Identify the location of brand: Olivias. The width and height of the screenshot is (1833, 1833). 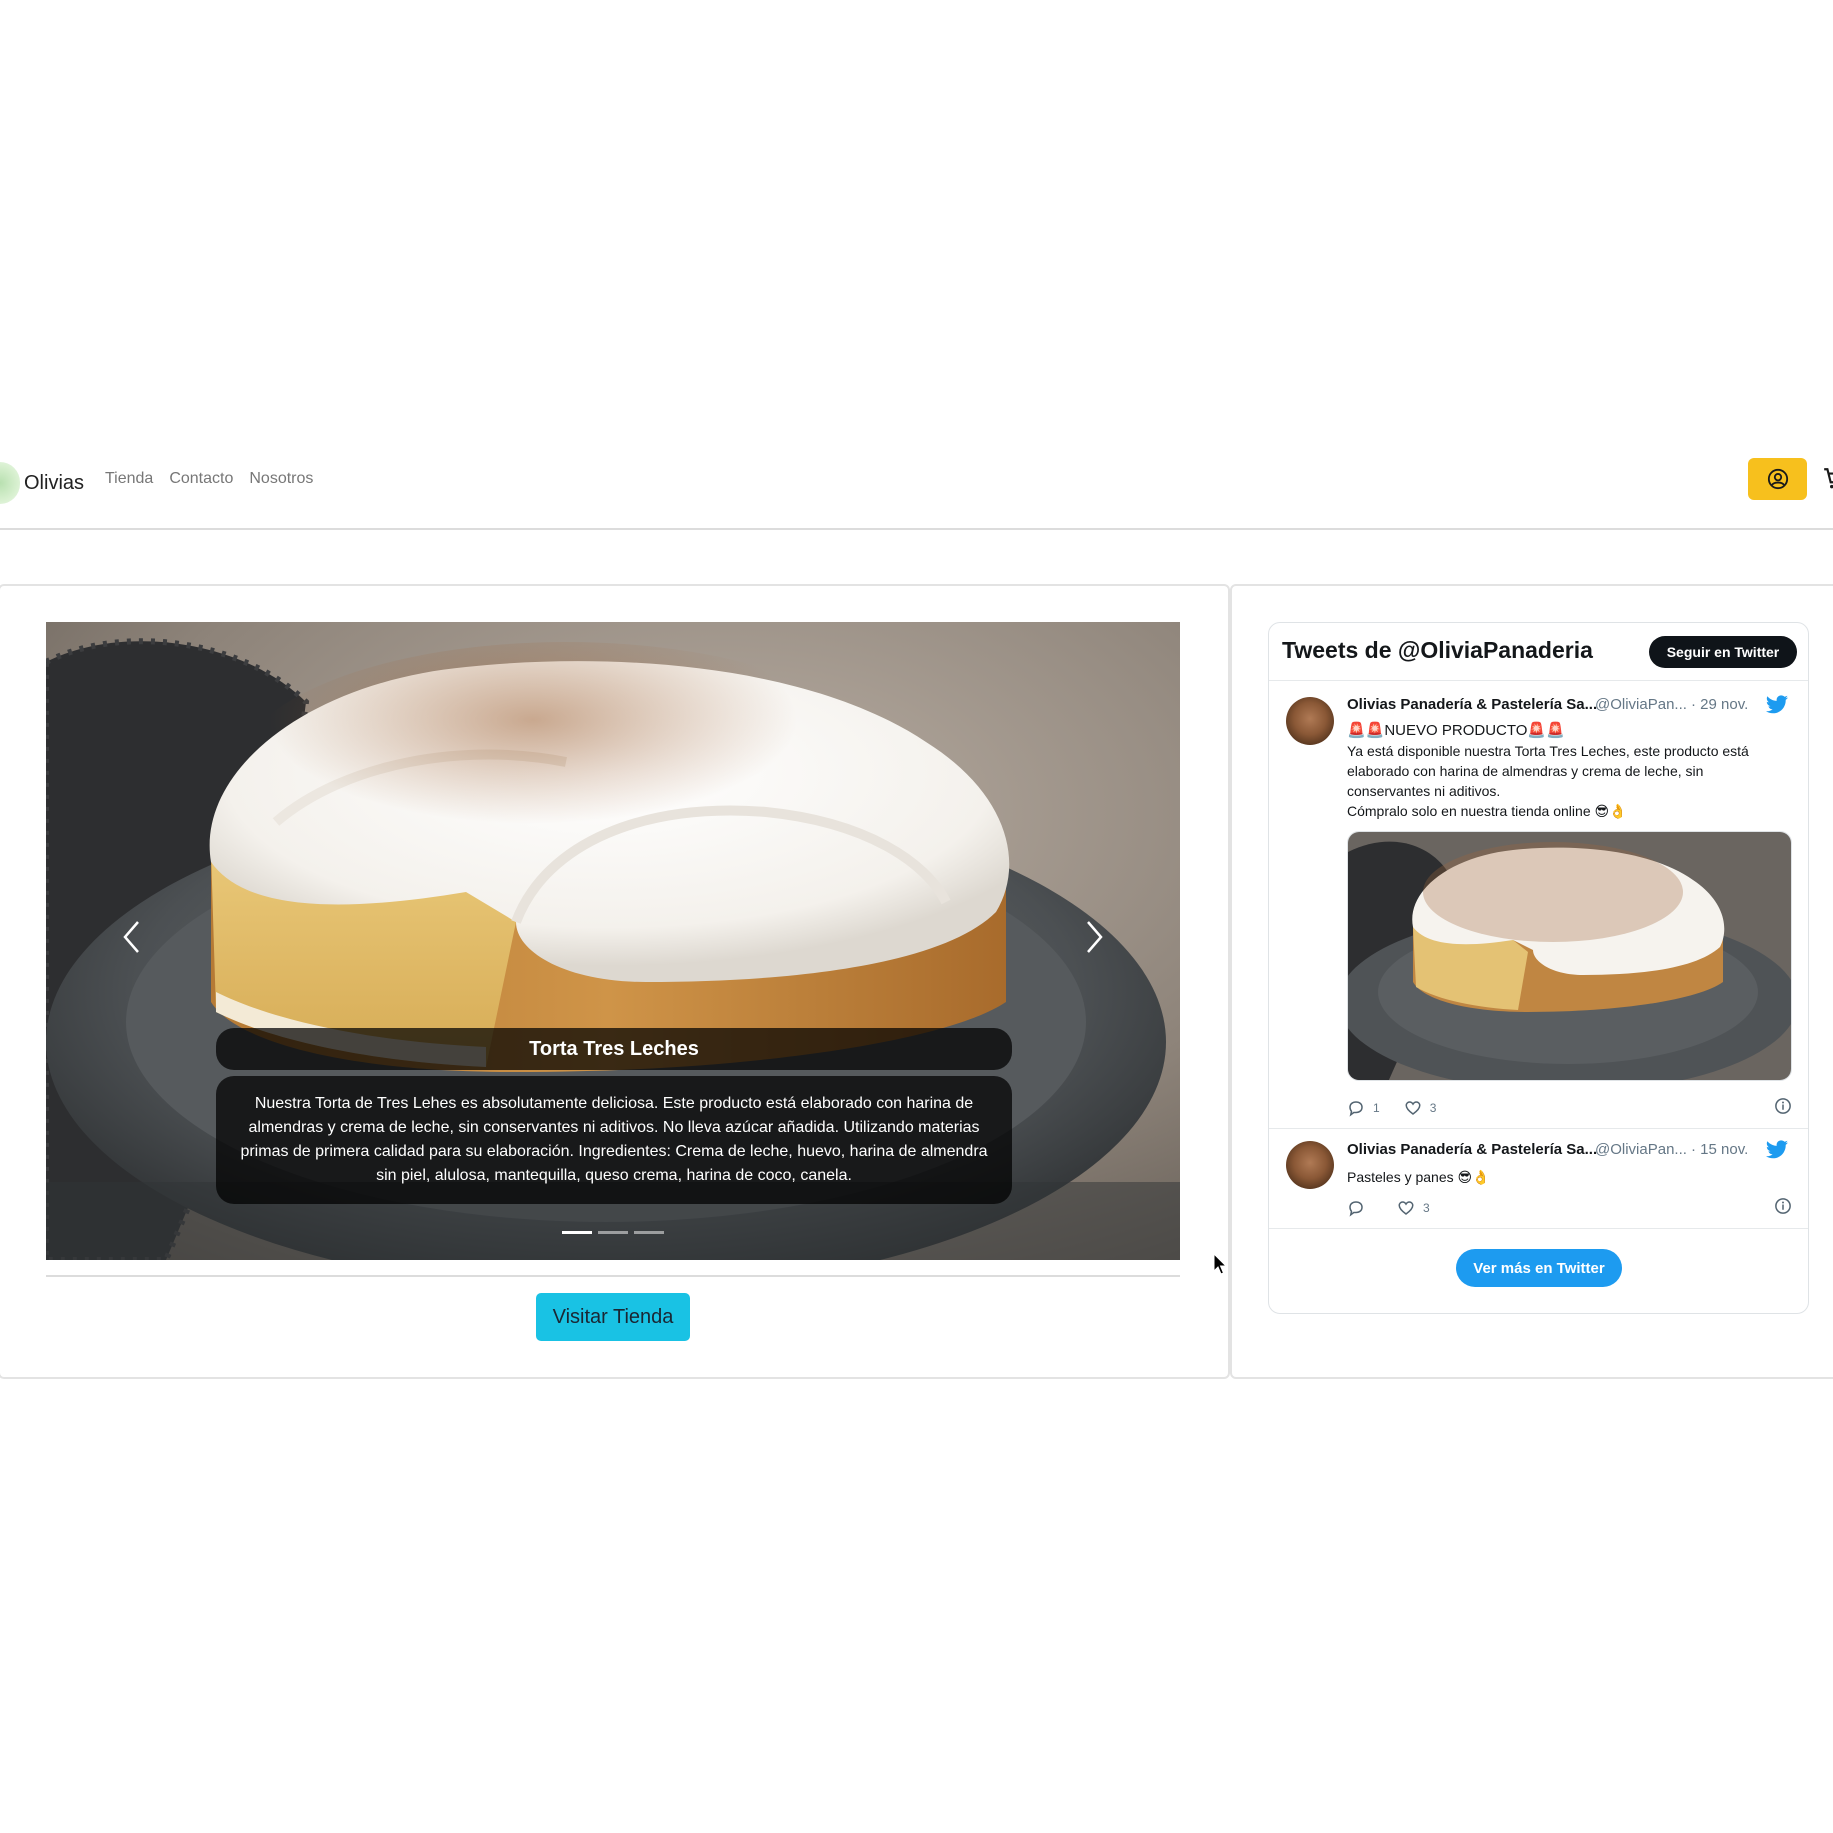
(42, 483).